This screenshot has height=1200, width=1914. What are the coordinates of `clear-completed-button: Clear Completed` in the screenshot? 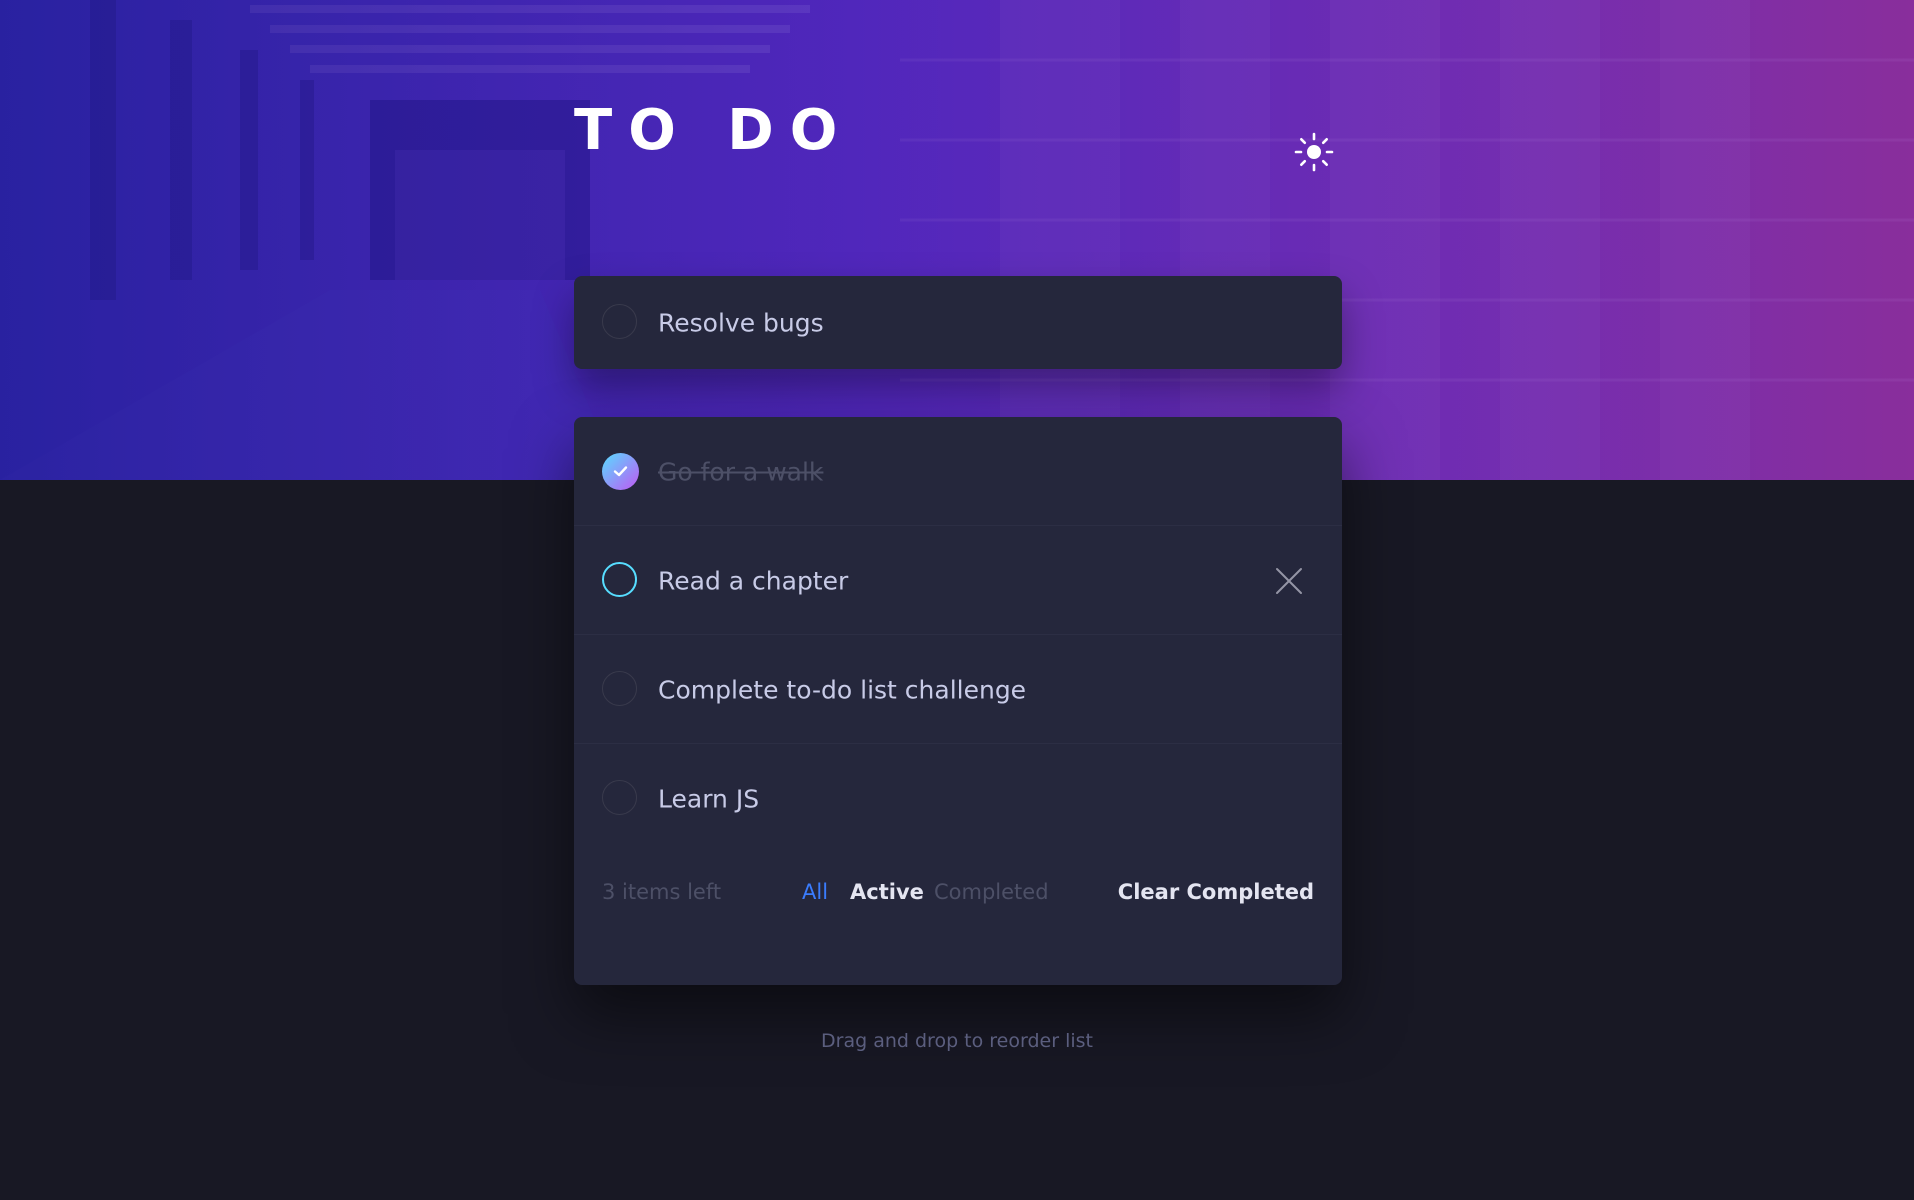 It's located at (1216, 892).